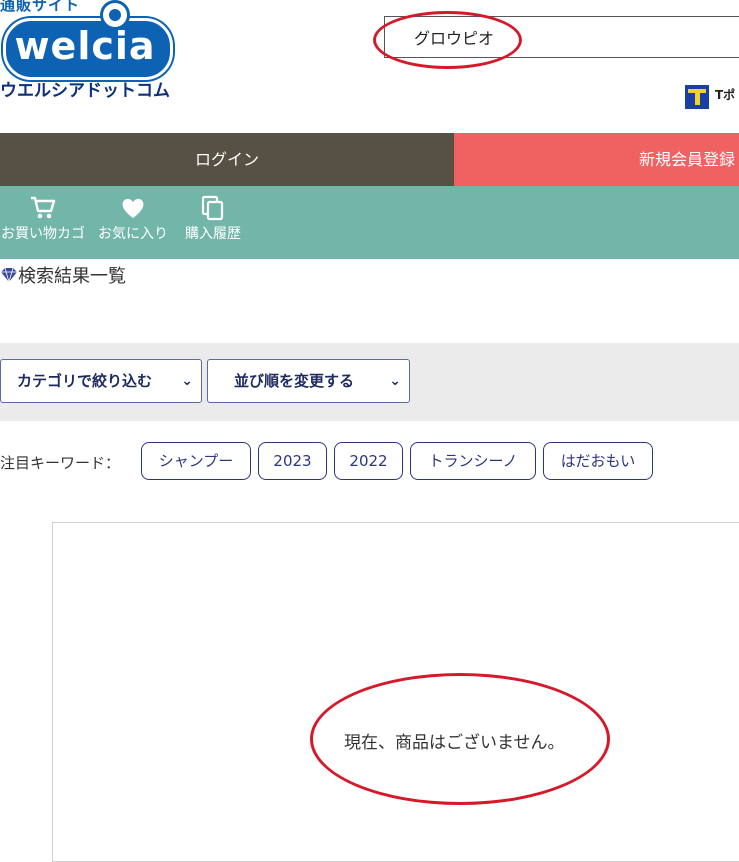  What do you see at coordinates (133, 222) in the screenshot?
I see `nav-item-favorites: お気に入り` at bounding box center [133, 222].